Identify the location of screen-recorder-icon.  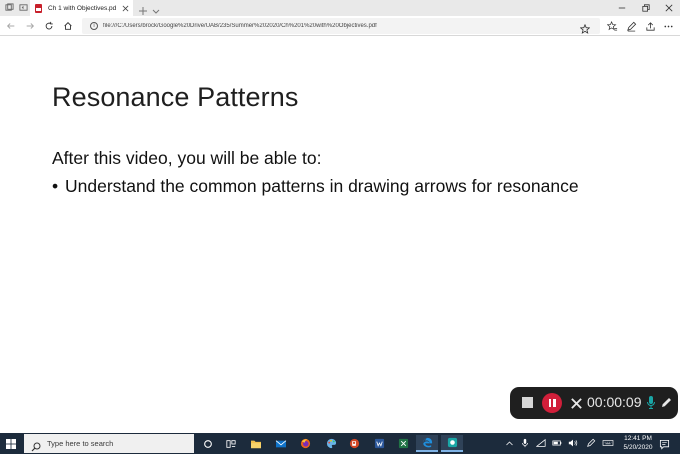
(452, 443).